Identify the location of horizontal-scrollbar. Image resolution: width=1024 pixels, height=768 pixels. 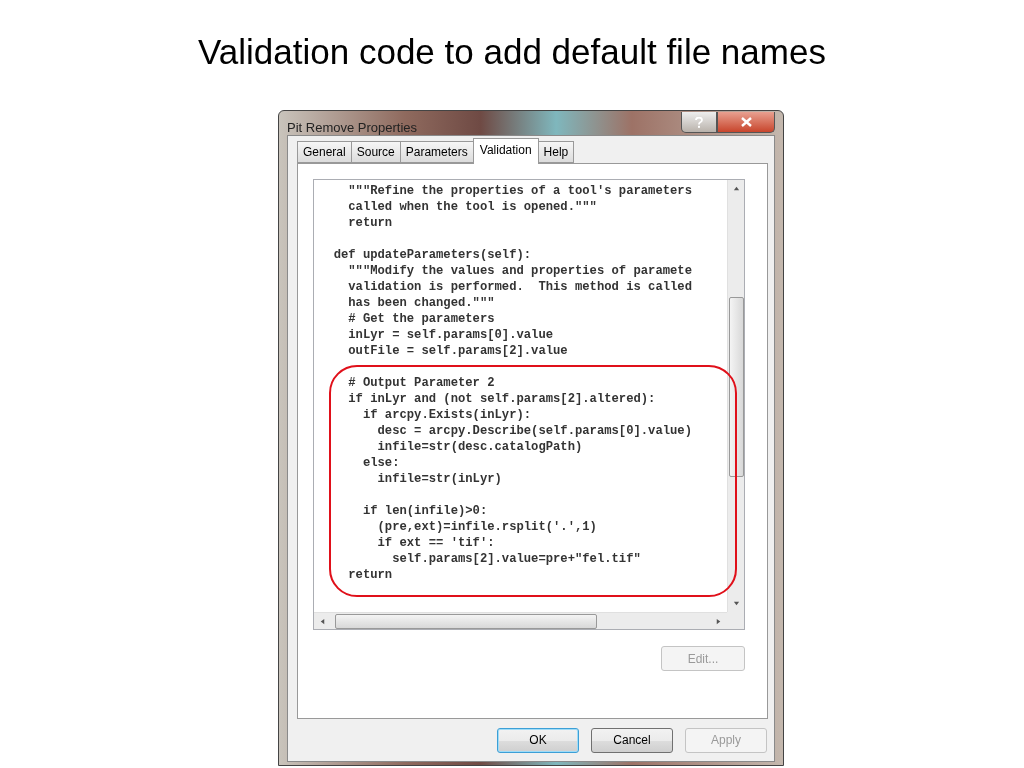
(520, 620).